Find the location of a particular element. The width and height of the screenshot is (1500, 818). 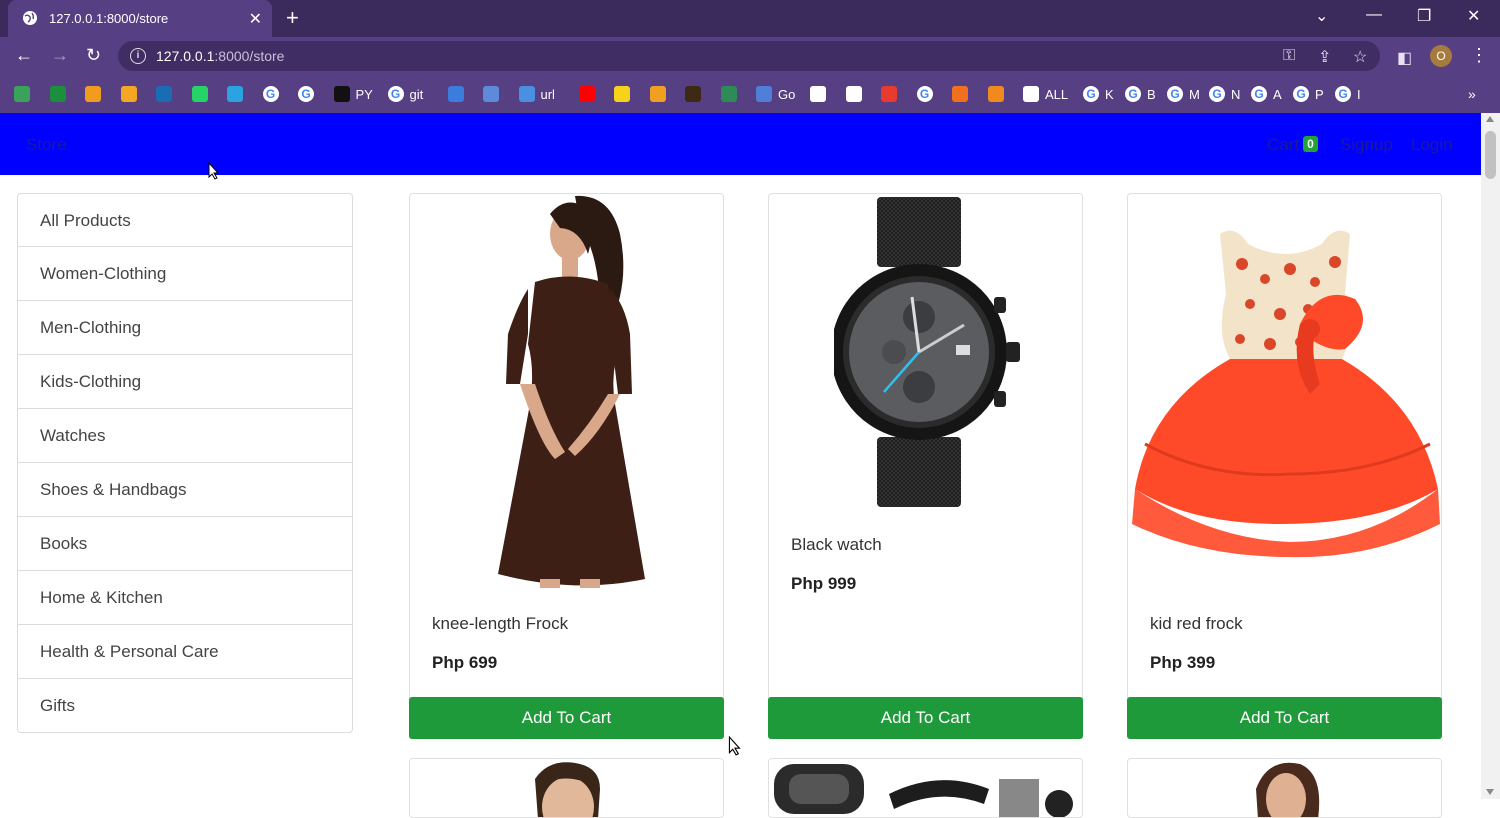

bookmark-blue-doc is located at coordinates (455, 94).